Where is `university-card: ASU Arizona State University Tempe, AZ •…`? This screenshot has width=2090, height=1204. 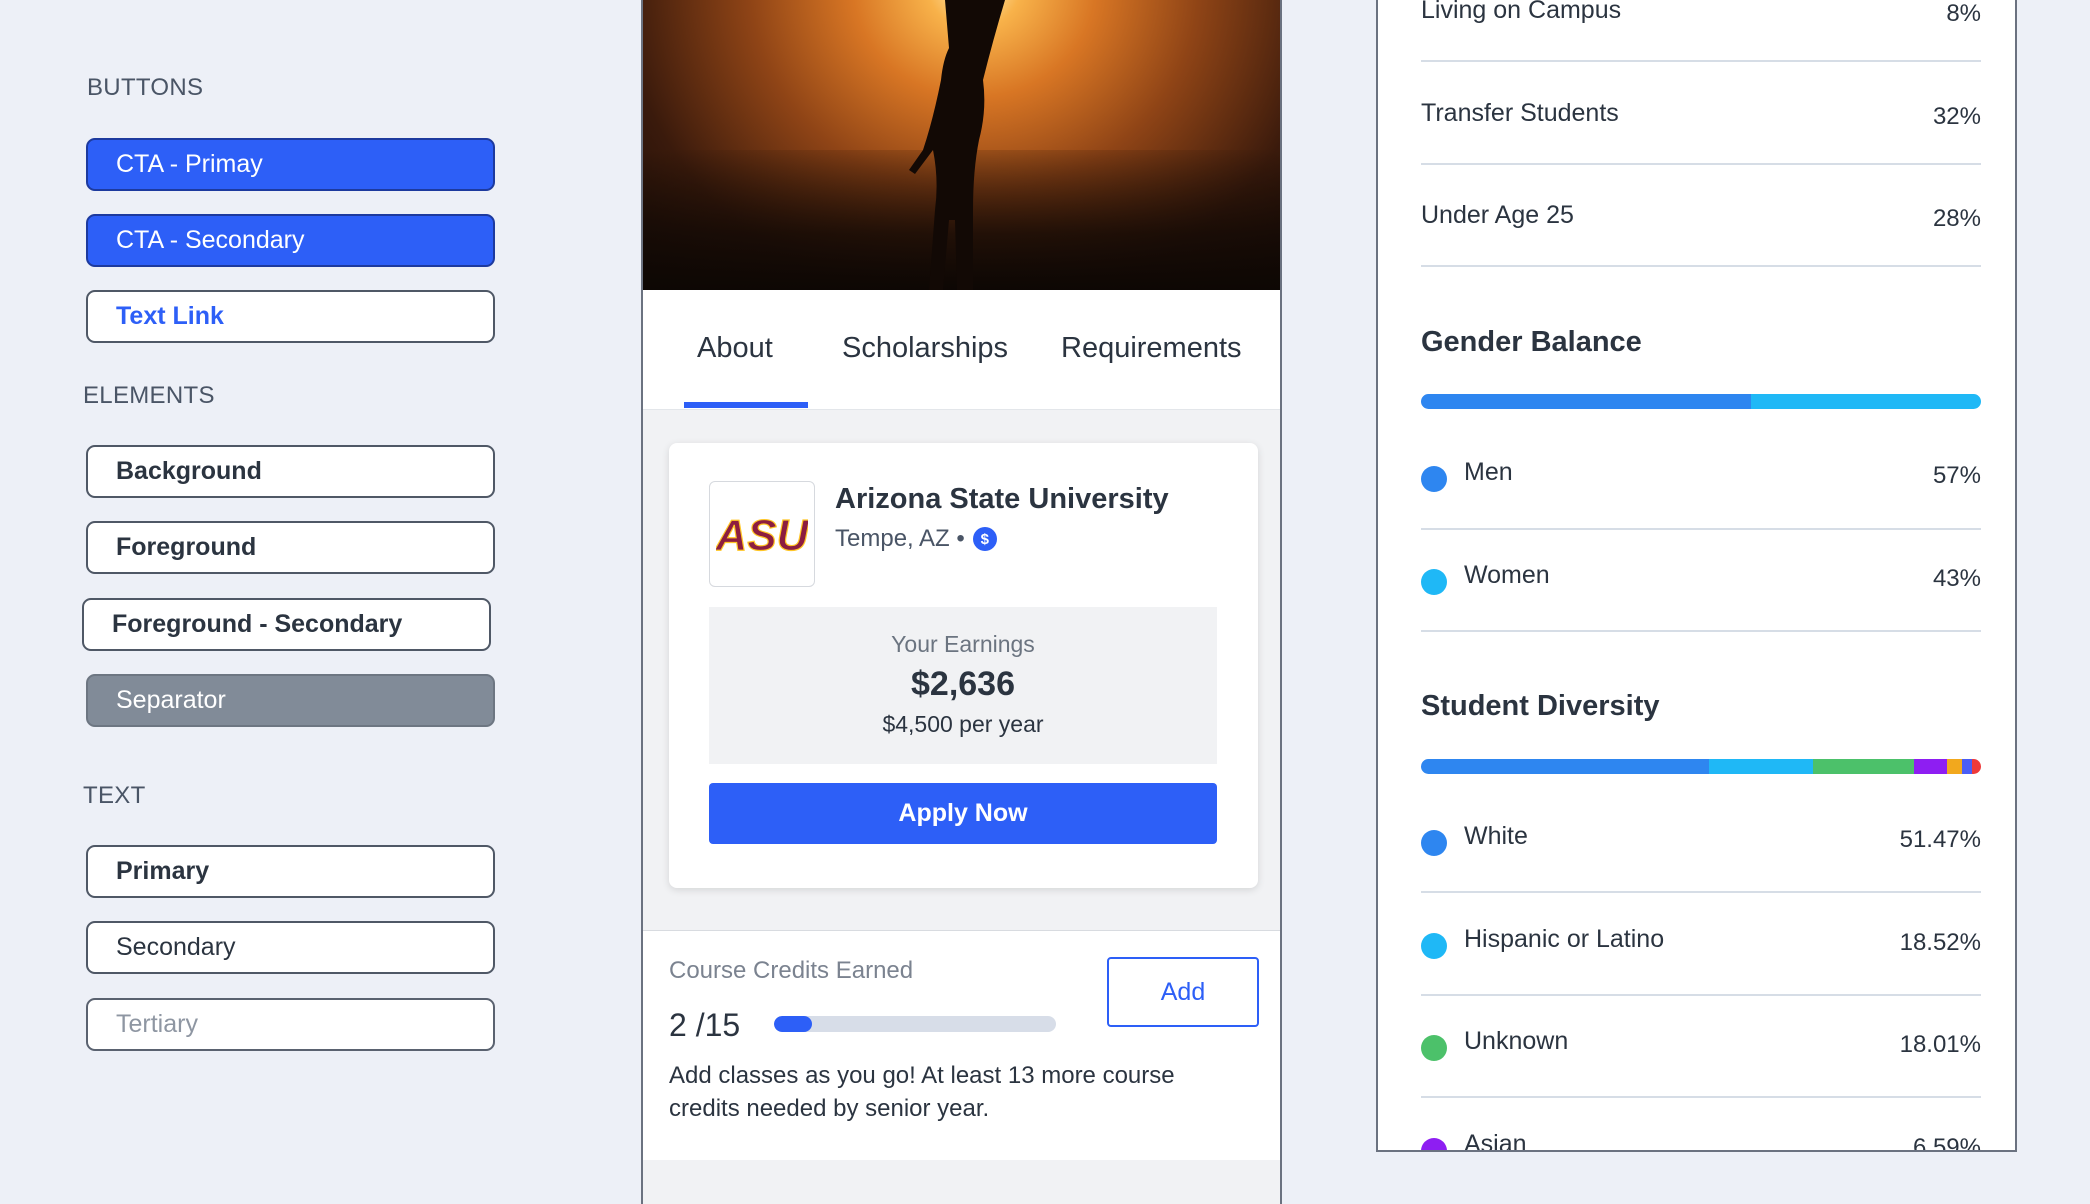 university-card: ASU Arizona State University Tempe, AZ •… is located at coordinates (963, 665).